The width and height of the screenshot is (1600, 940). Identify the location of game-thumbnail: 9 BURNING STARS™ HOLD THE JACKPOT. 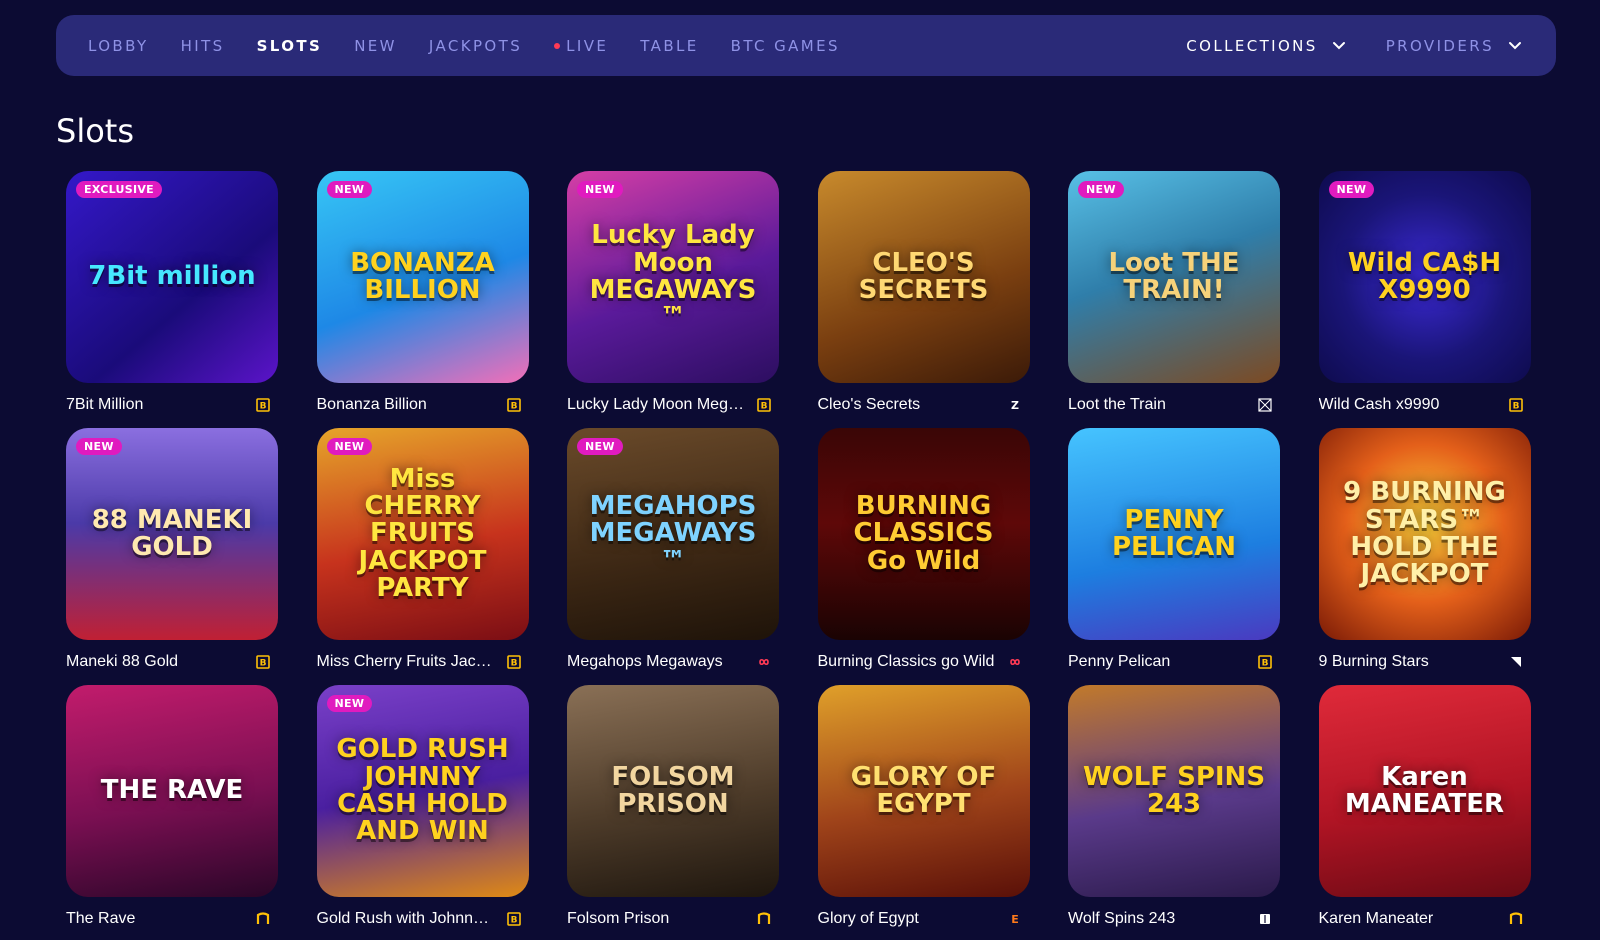
(1424, 534).